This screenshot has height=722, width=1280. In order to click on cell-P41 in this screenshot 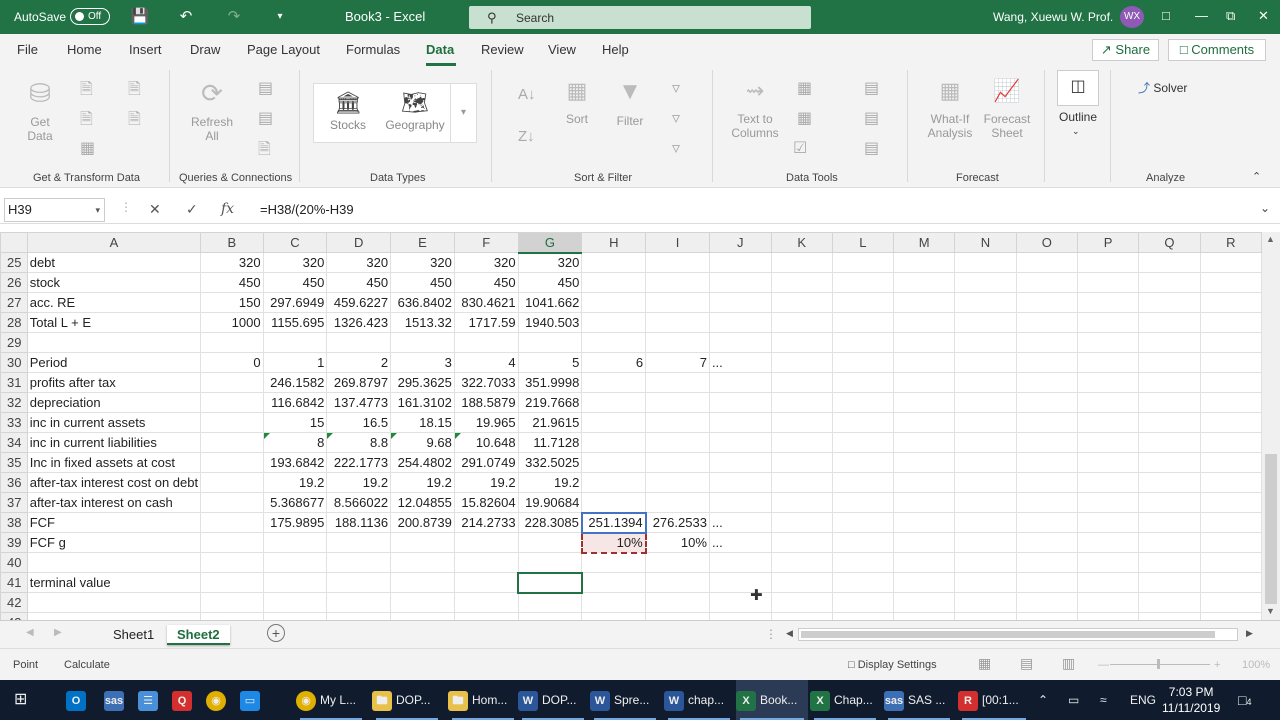, I will do `click(1108, 582)`.